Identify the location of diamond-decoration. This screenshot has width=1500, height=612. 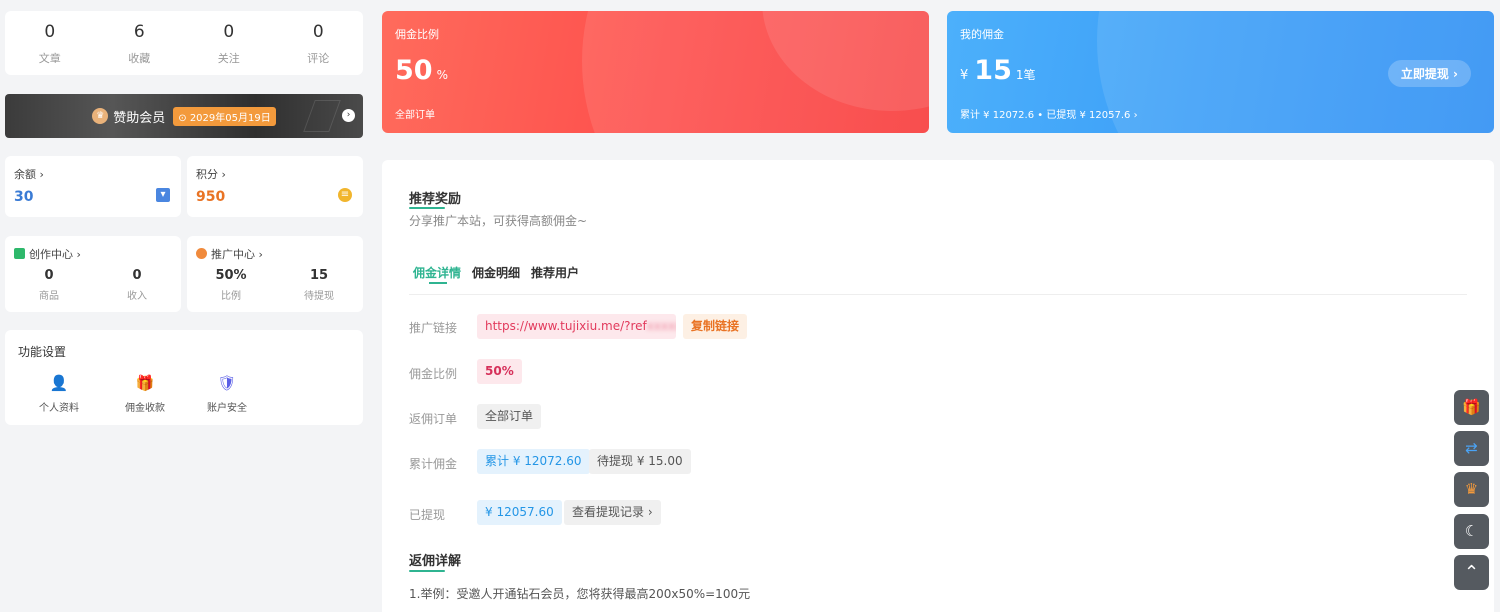
(322, 116).